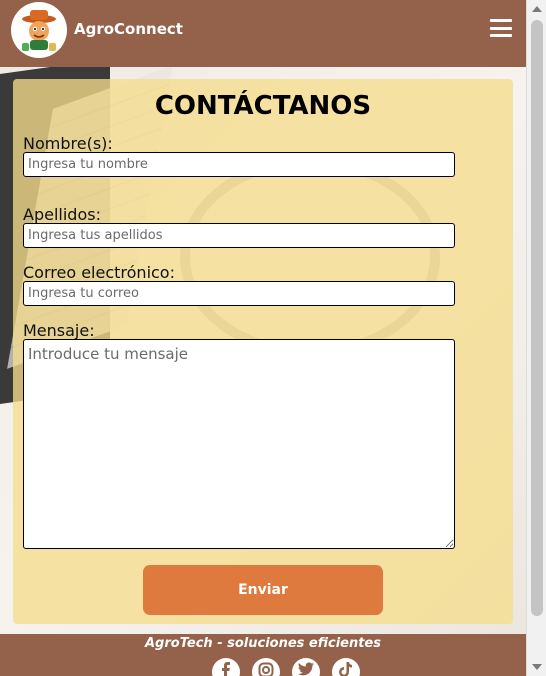 This screenshot has height=676, width=546. What do you see at coordinates (59, 330) in the screenshot?
I see `mensaje-label: Mensaje:` at bounding box center [59, 330].